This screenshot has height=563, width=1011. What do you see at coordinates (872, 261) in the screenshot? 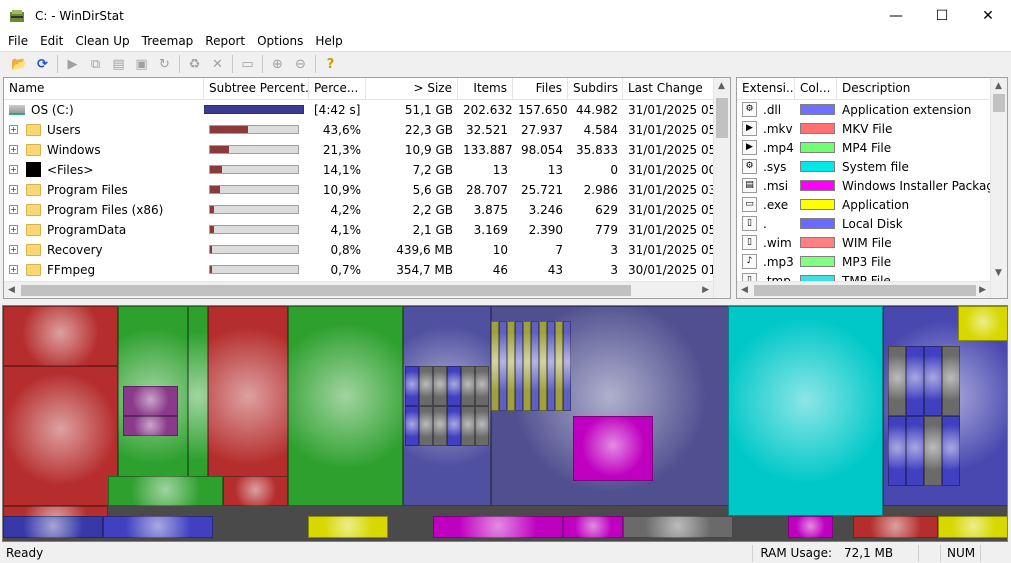
I see `ext-row: ♪ .mp3 MP3 File` at bounding box center [872, 261].